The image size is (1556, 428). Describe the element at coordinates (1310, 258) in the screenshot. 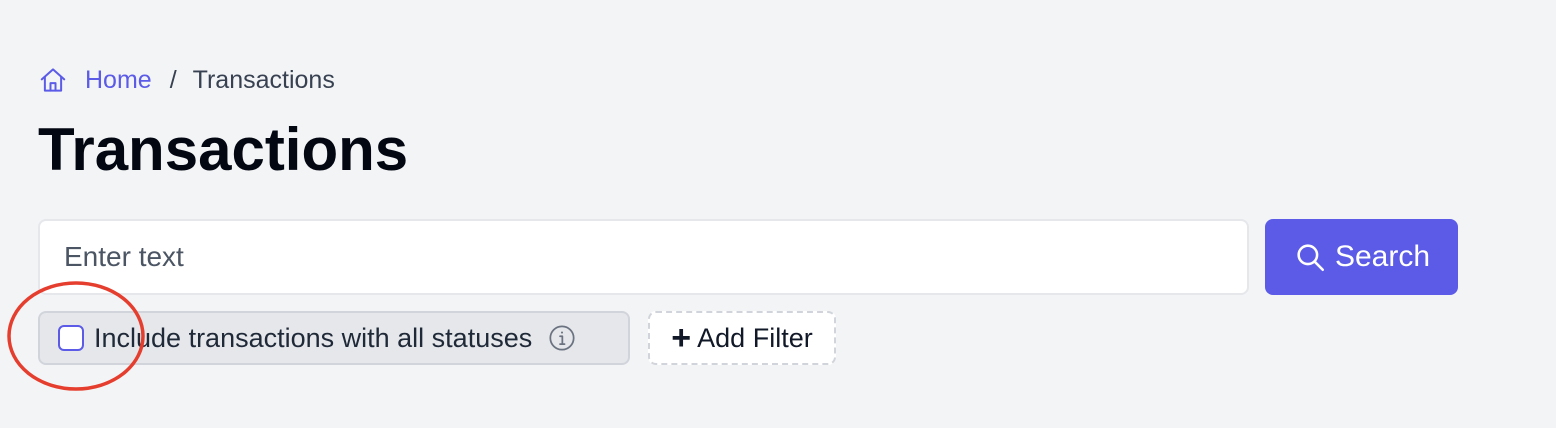

I see `search-icon` at that location.